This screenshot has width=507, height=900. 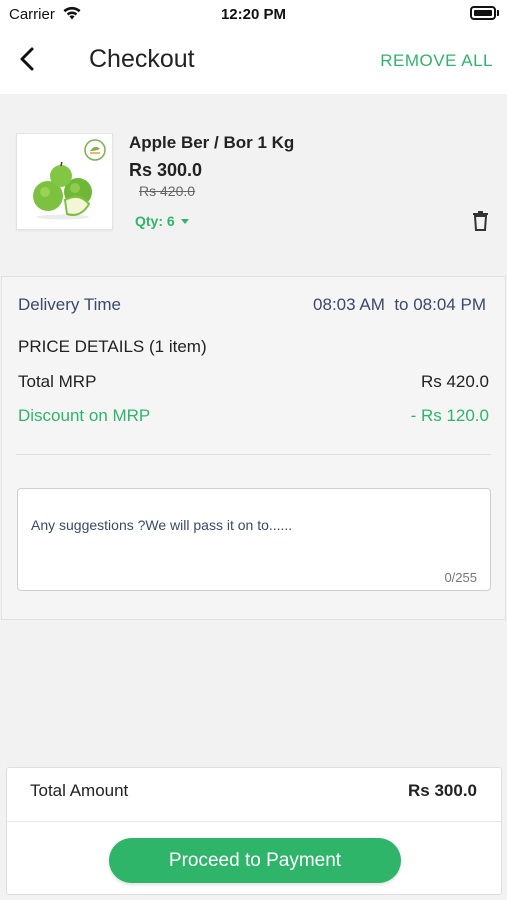 I want to click on checkout-footer: Total Amount Rs 300.0 Proceed to Payment, so click(x=254, y=831).